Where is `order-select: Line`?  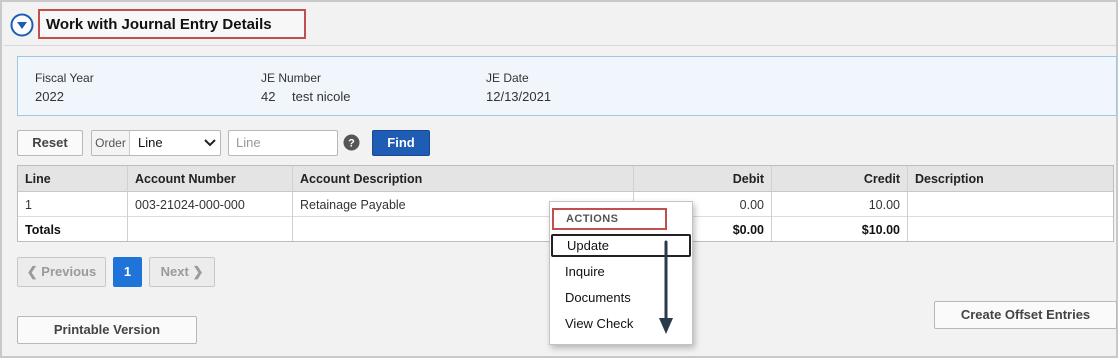 order-select: Line is located at coordinates (175, 143).